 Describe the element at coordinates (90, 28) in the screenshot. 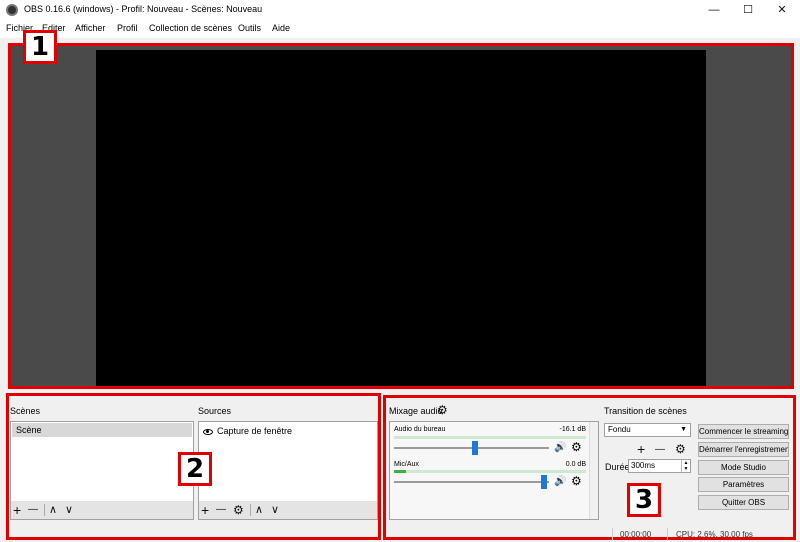

I see `menu-afficher: Afficher` at that location.